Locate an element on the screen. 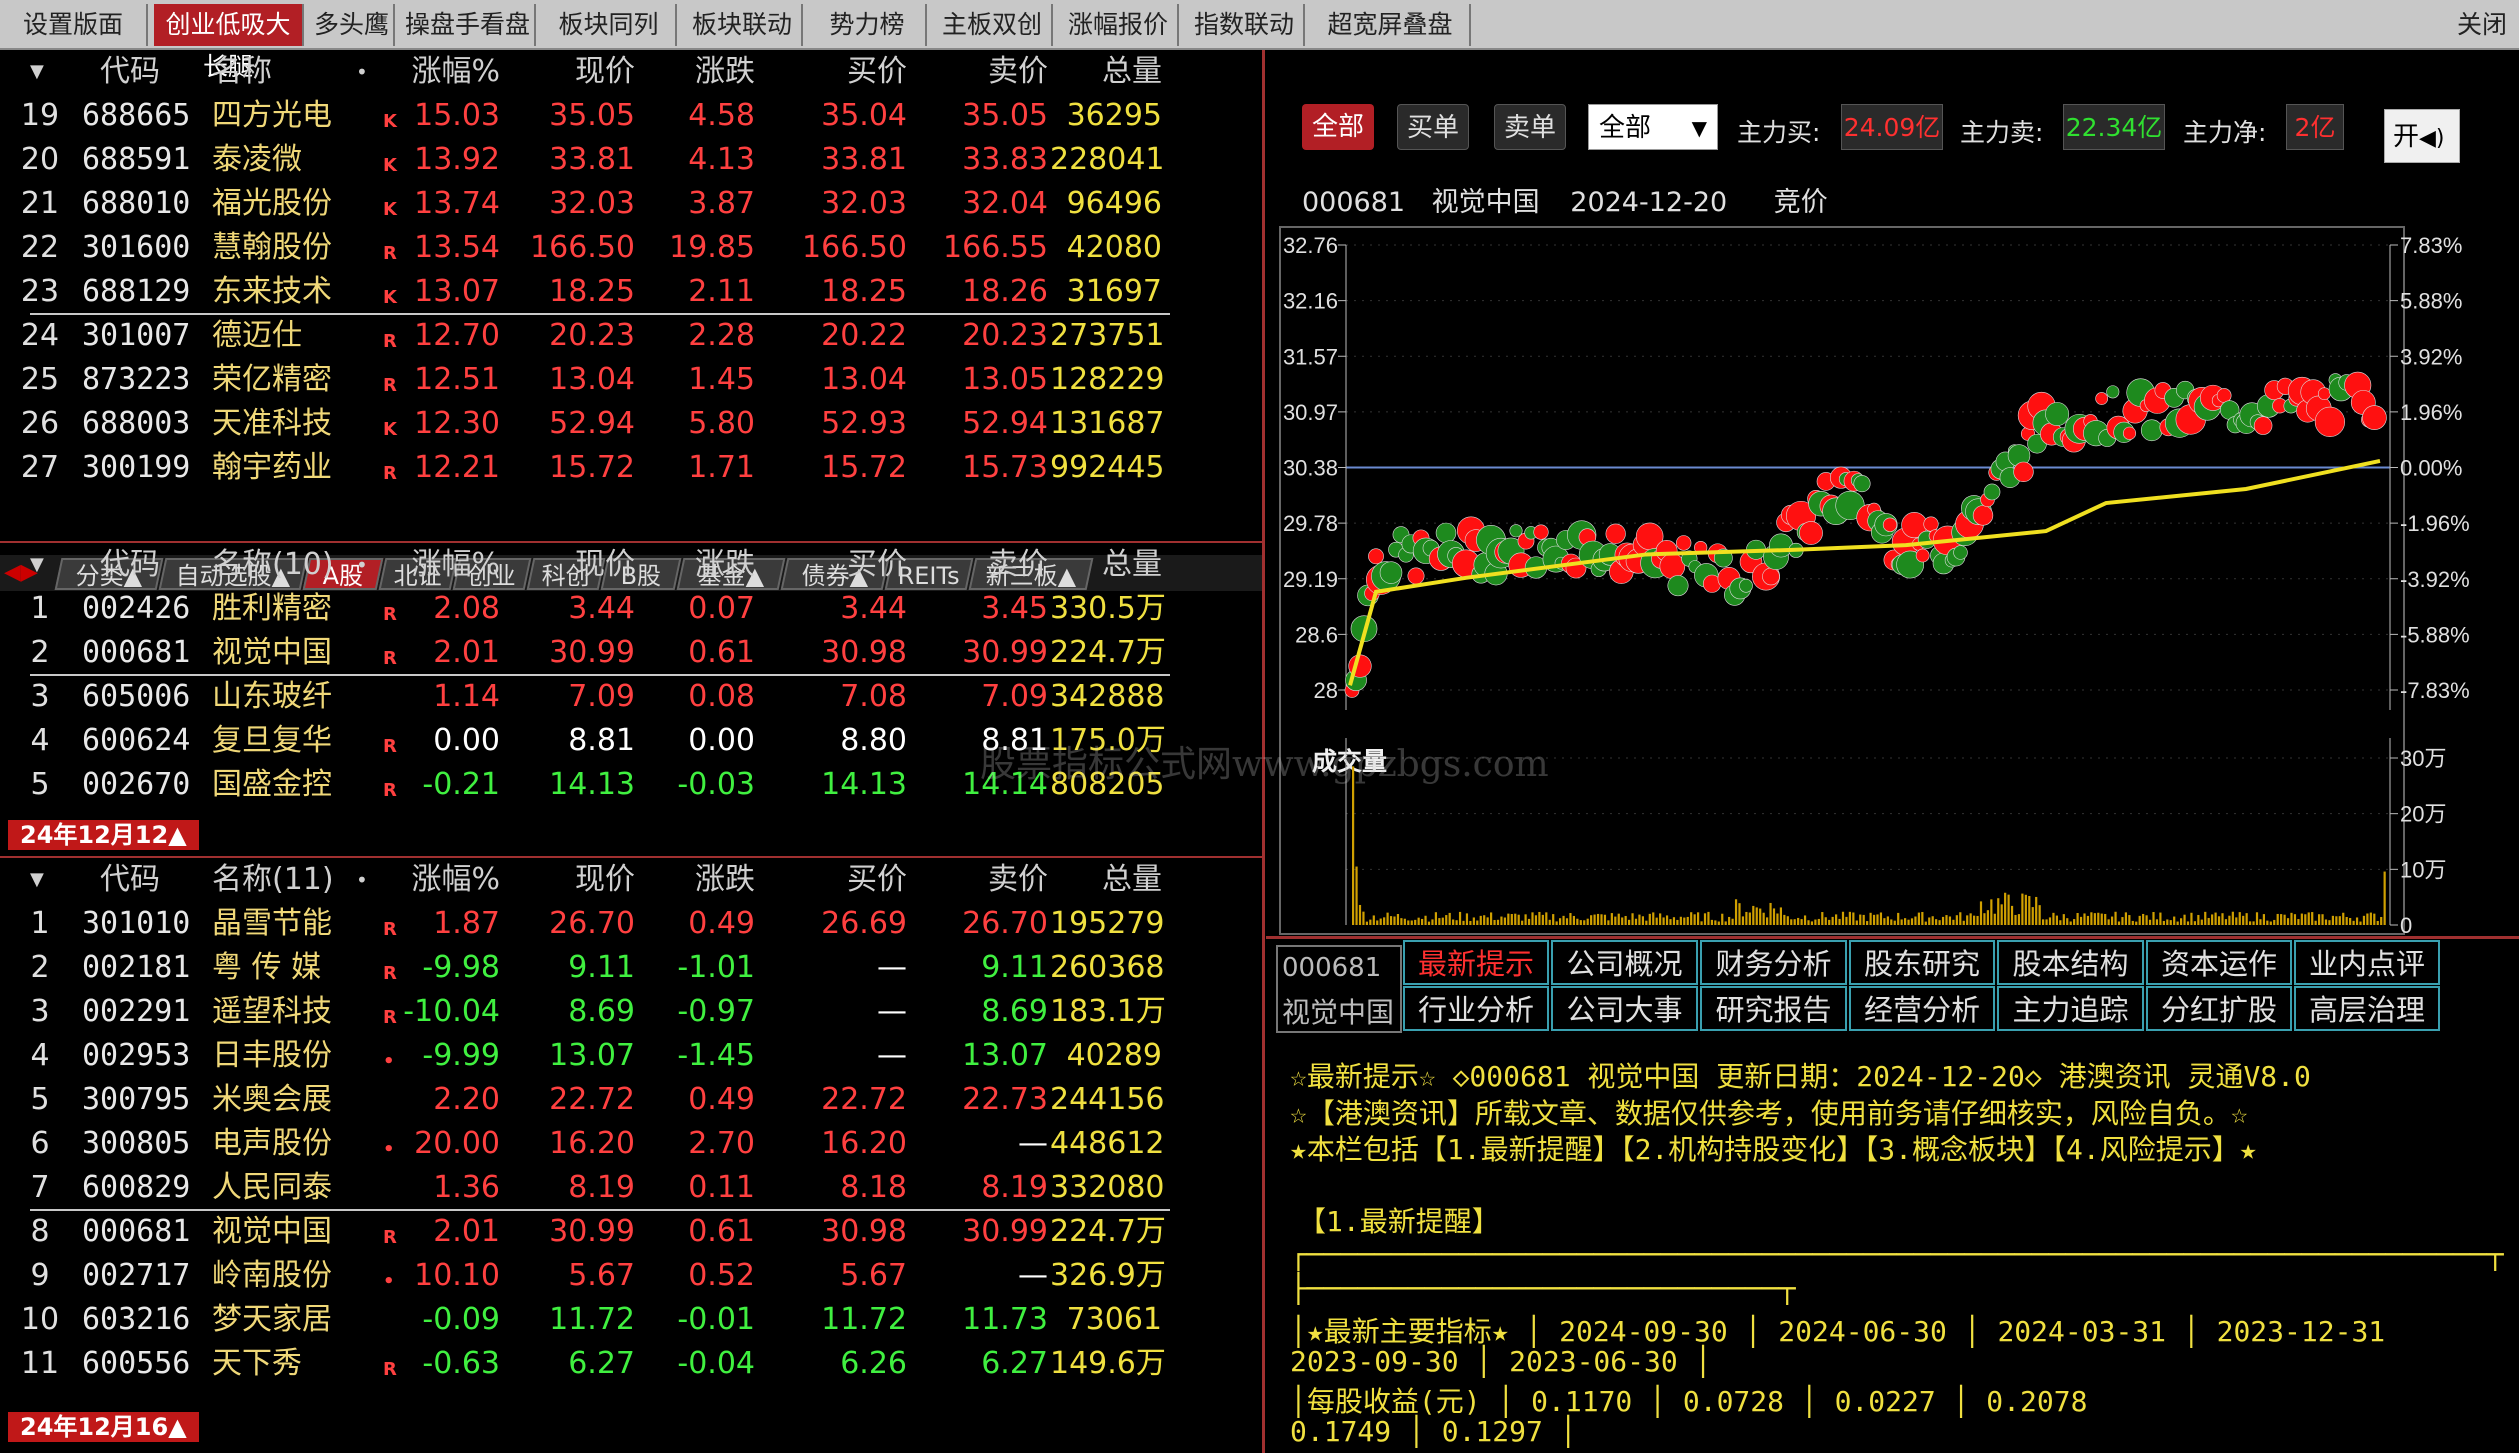 This screenshot has height=1453, width=2519. filter-select: 全部 ▼ is located at coordinates (1653, 127).